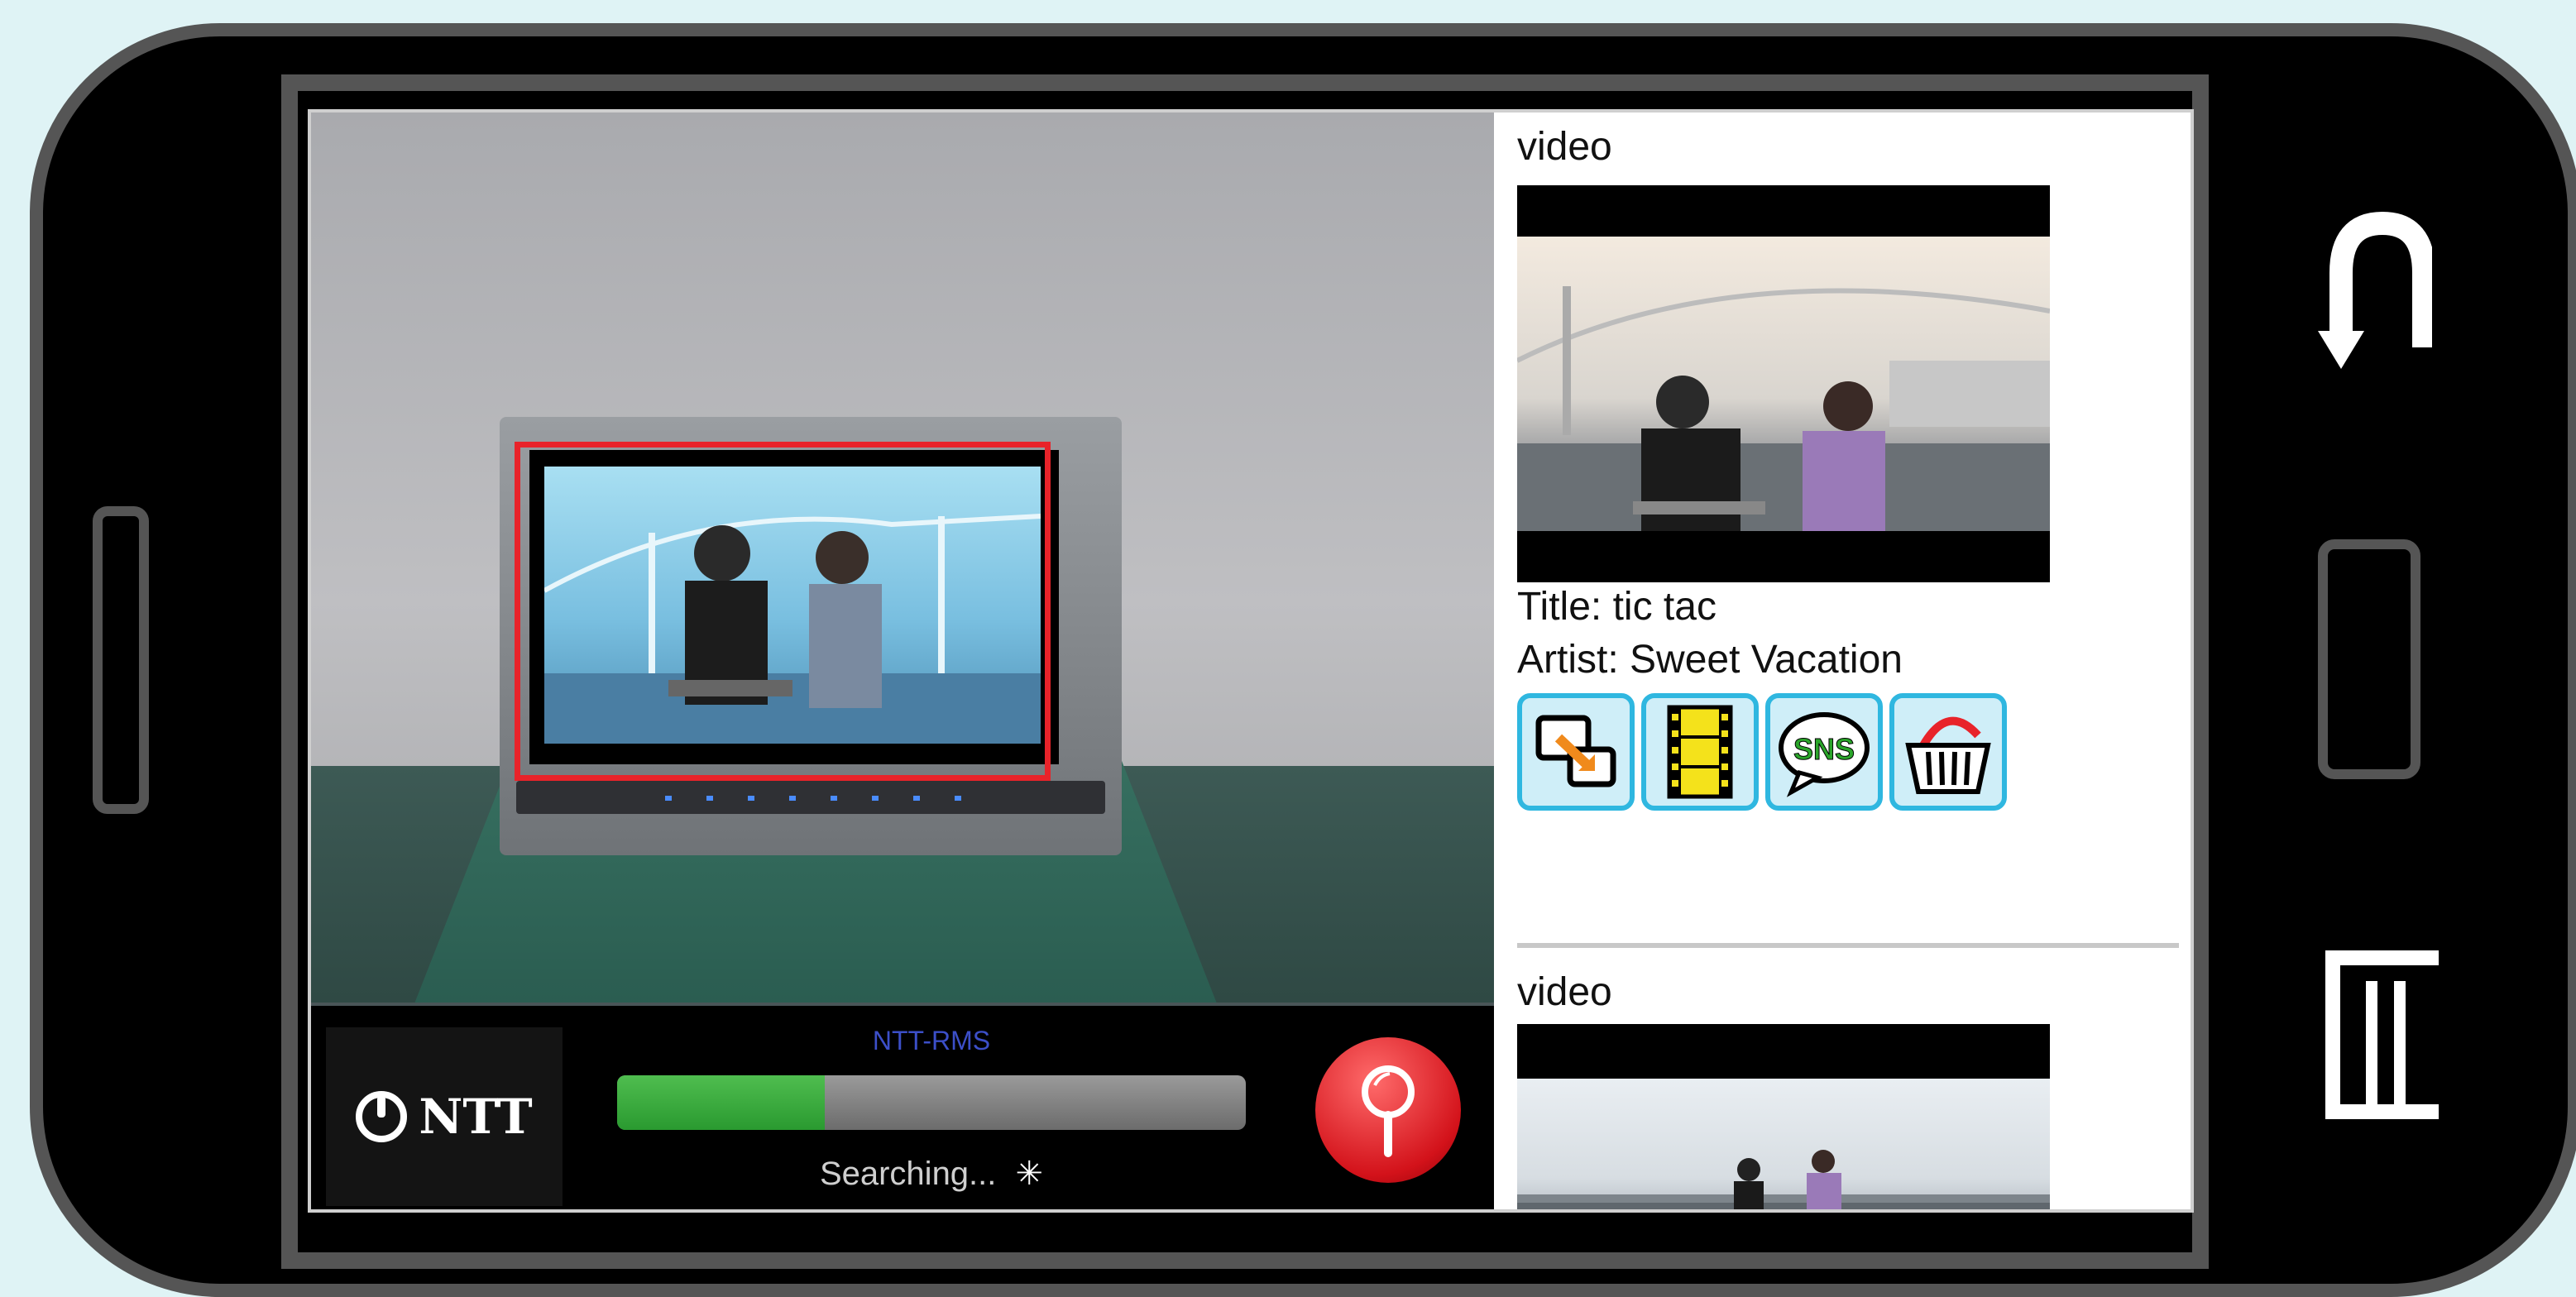 The width and height of the screenshot is (2576, 1297). What do you see at coordinates (1848, 945) in the screenshot?
I see `result-divider` at bounding box center [1848, 945].